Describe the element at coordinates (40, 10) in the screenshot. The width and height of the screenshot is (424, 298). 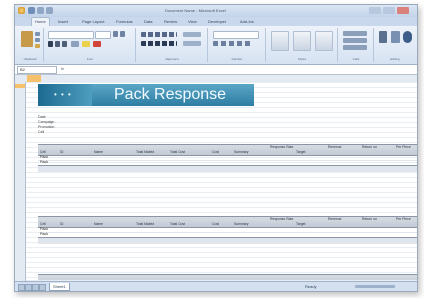
I see `undo-icon` at that location.